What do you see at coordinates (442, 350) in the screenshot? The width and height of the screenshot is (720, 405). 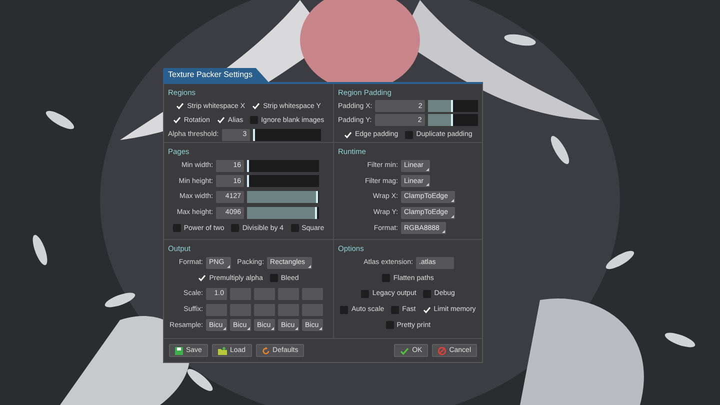 I see `cancel-icon` at bounding box center [442, 350].